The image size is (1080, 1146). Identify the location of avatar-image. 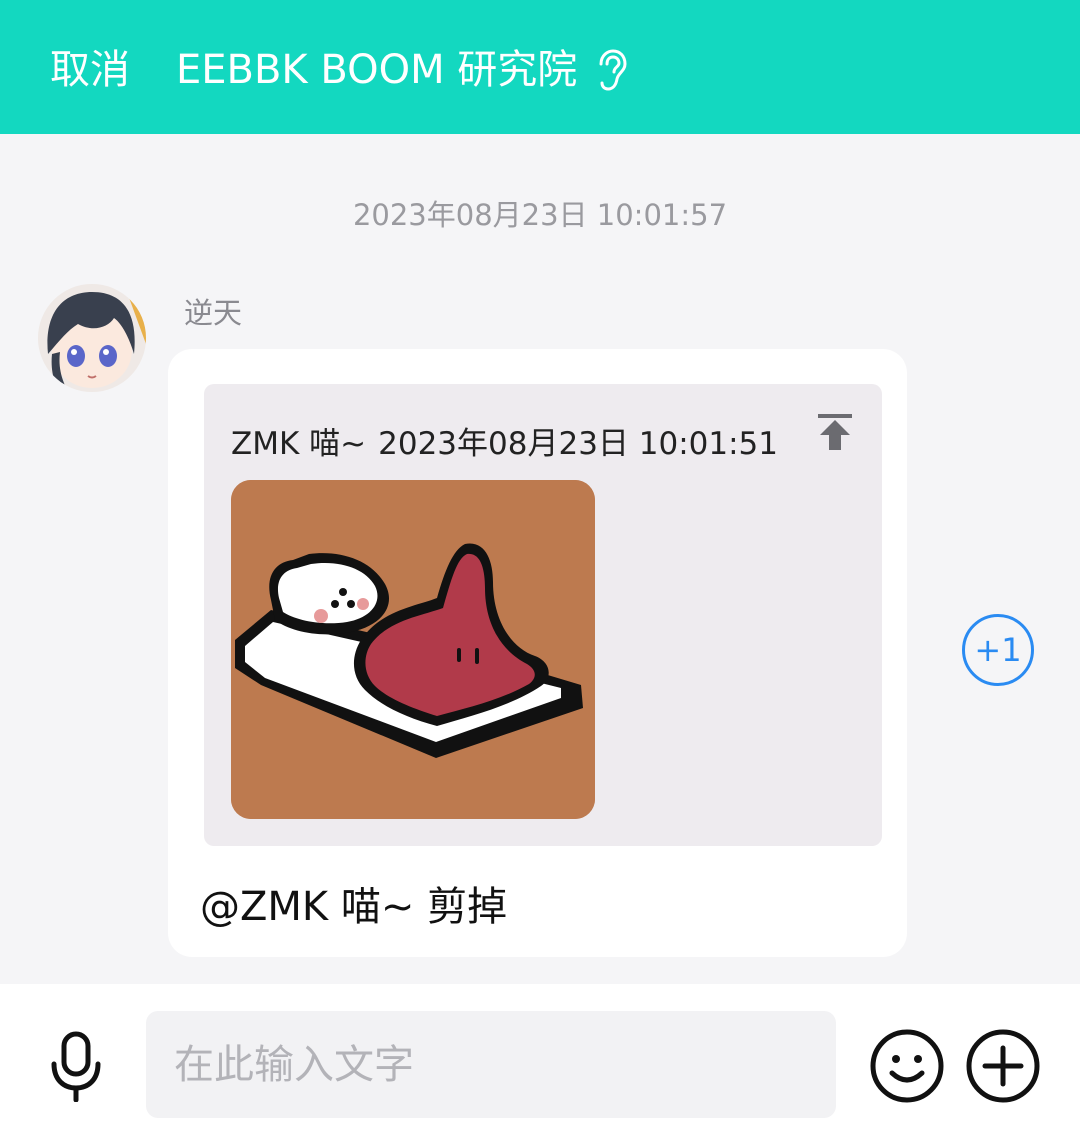
(92, 338).